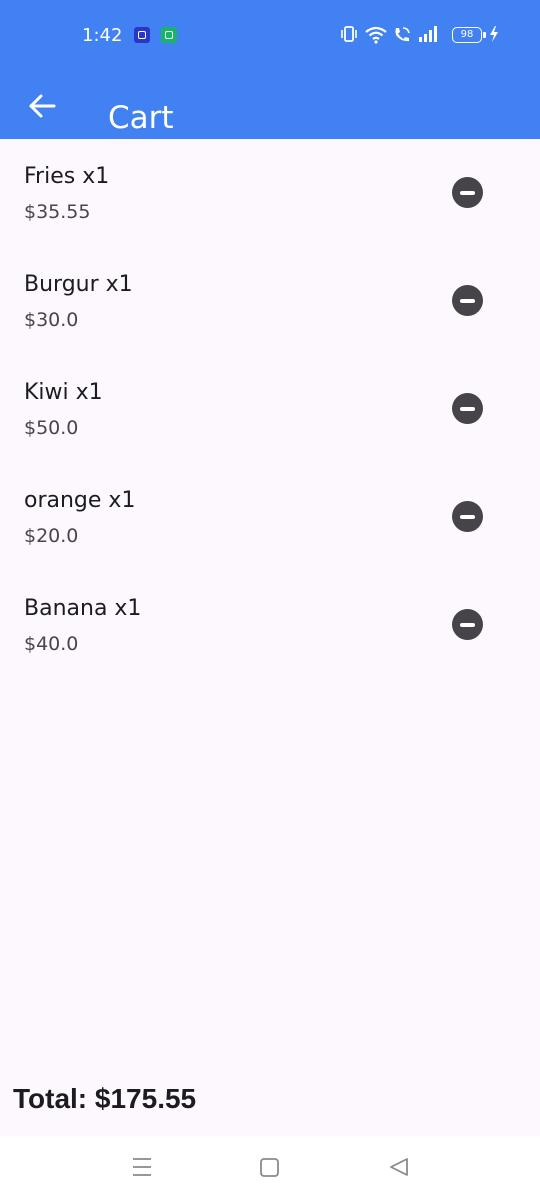  Describe the element at coordinates (102, 35) in the screenshot. I see `status-time: 1:42` at that location.